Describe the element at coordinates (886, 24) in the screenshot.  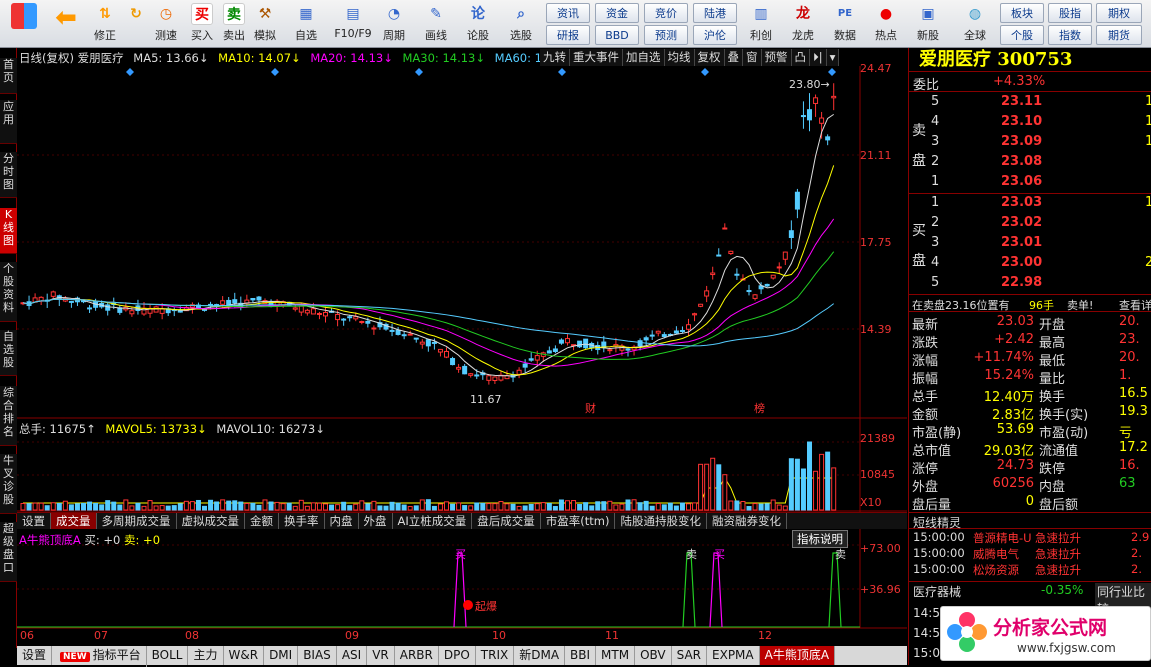
I see `hotspot-button: ● 热点` at that location.